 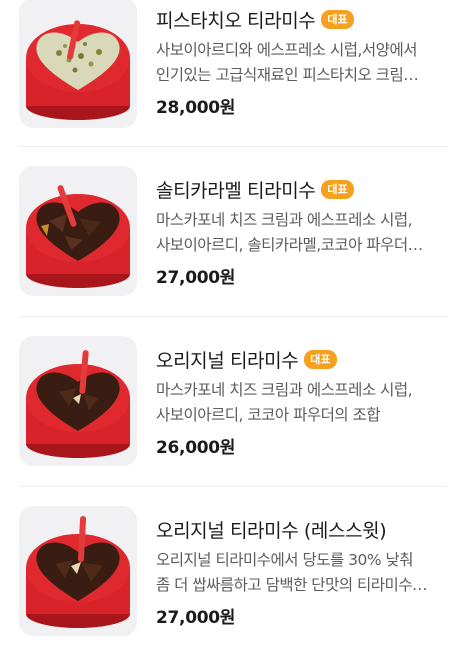 What do you see at coordinates (196, 448) in the screenshot?
I see `menu-item-price: 26,000원` at bounding box center [196, 448].